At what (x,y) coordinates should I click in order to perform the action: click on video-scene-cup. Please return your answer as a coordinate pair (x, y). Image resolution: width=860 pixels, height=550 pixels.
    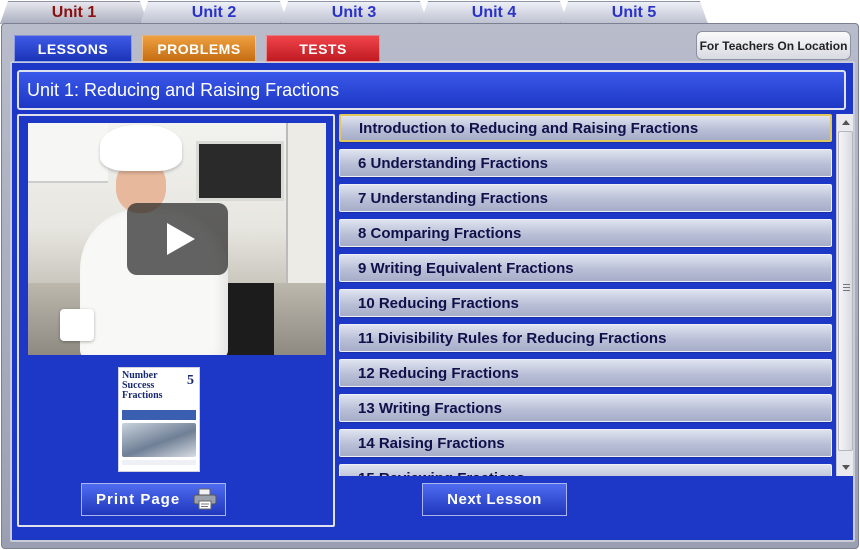
    Looking at the image, I should click on (77, 325).